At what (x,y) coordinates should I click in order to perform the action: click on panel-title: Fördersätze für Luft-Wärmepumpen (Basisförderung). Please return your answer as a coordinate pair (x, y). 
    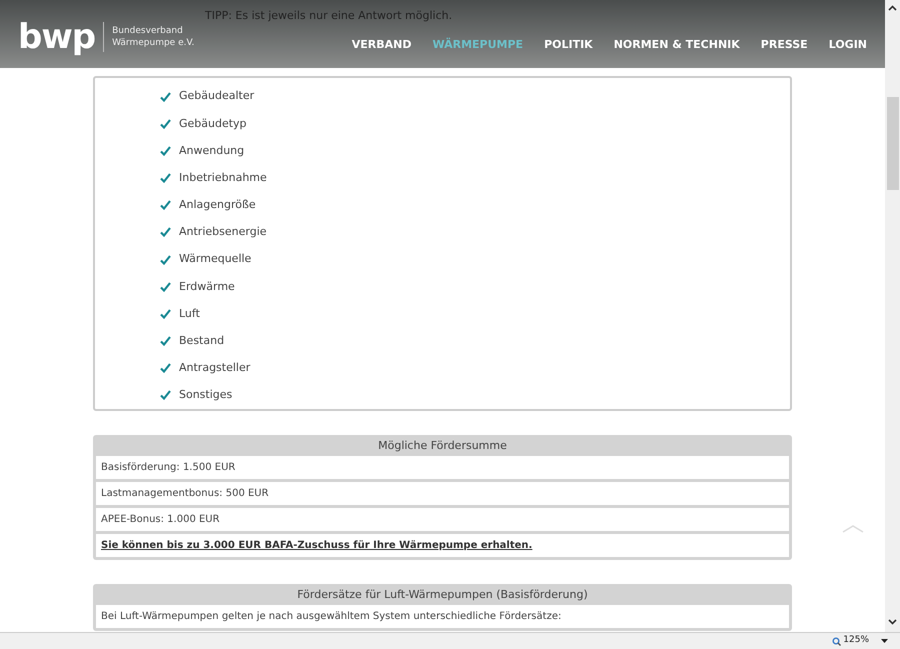
    Looking at the image, I should click on (442, 595).